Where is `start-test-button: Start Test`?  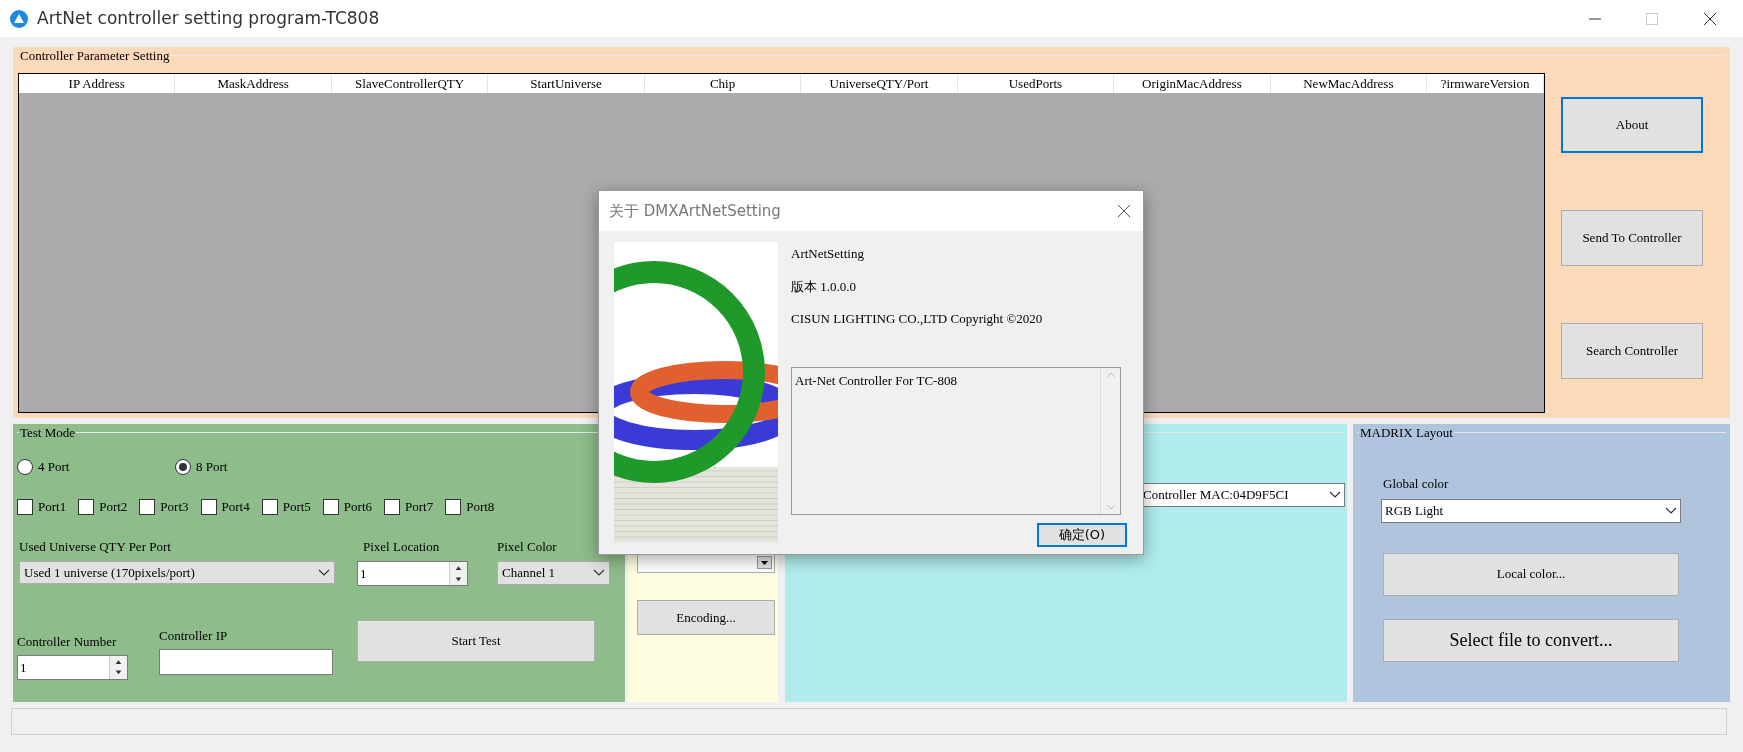 start-test-button: Start Test is located at coordinates (476, 641).